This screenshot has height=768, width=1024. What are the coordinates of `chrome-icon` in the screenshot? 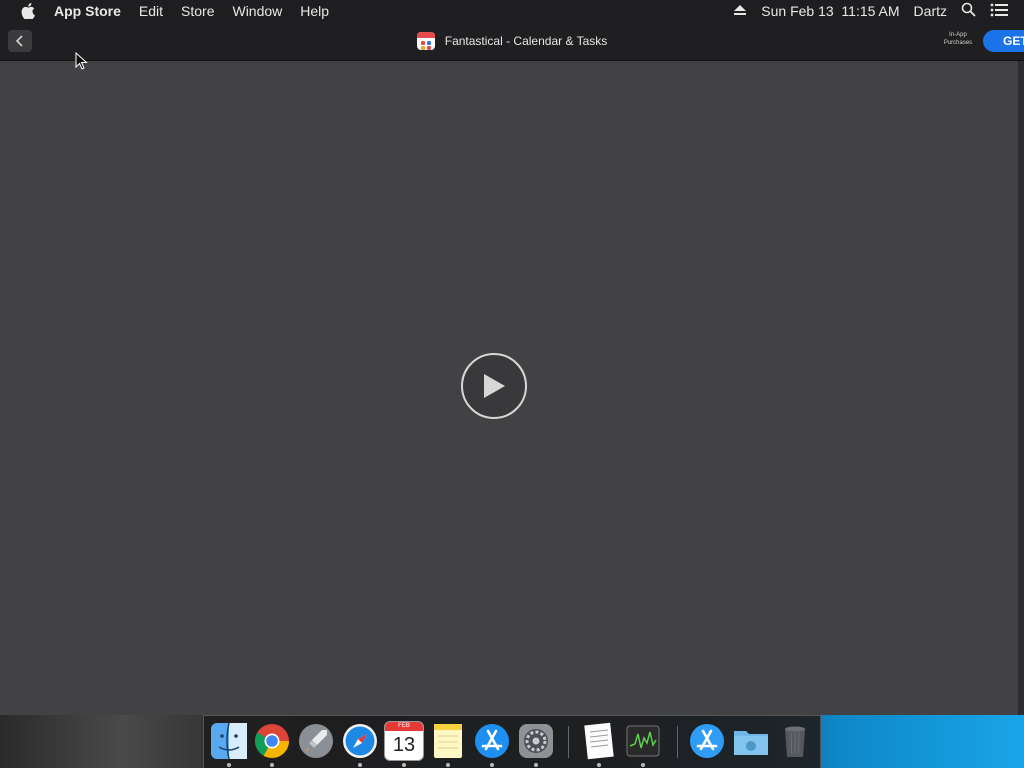 It's located at (272, 741).